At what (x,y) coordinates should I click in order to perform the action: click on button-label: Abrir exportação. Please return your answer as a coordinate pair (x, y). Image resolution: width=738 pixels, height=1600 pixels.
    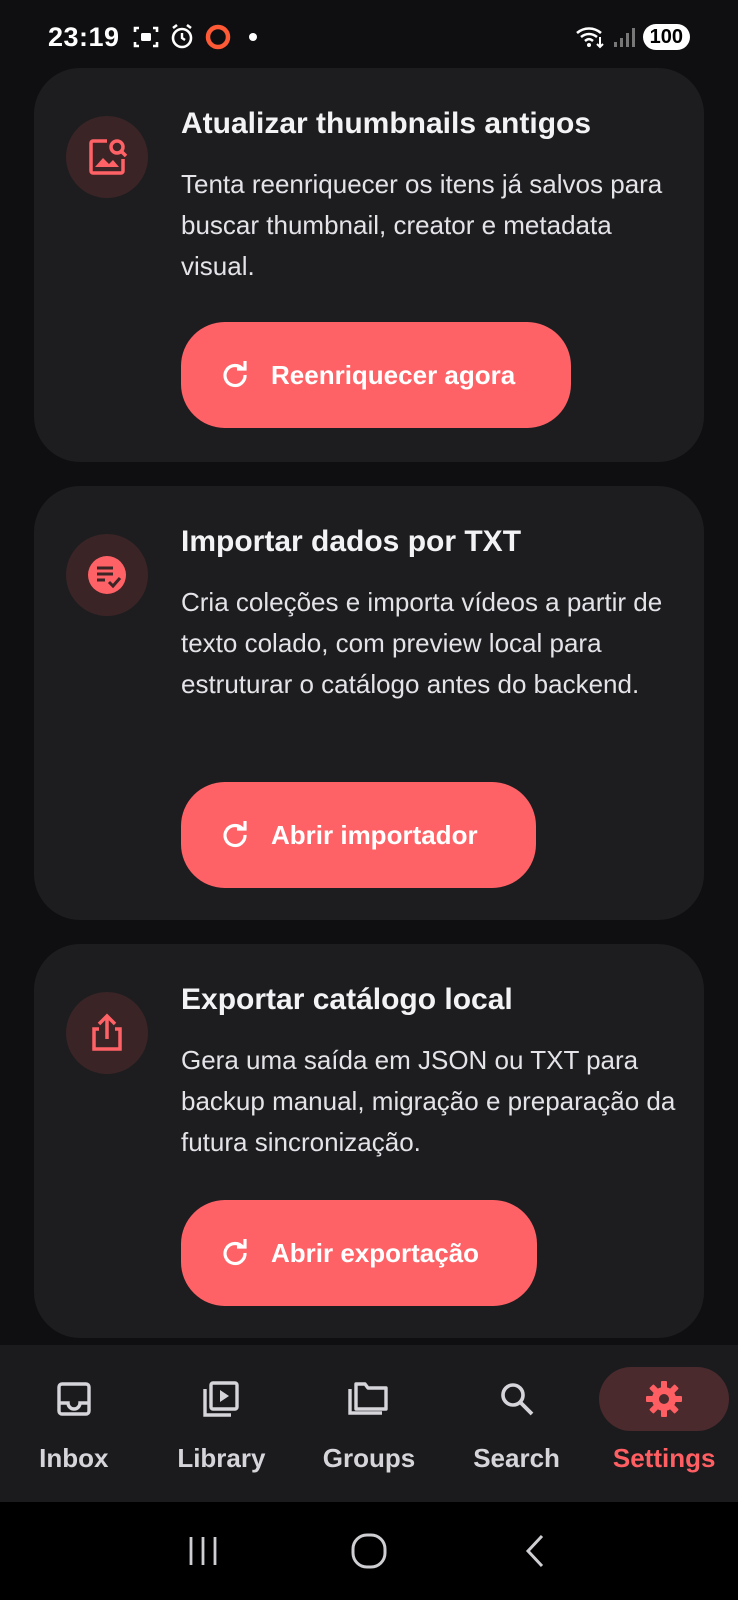
    Looking at the image, I should click on (375, 1252).